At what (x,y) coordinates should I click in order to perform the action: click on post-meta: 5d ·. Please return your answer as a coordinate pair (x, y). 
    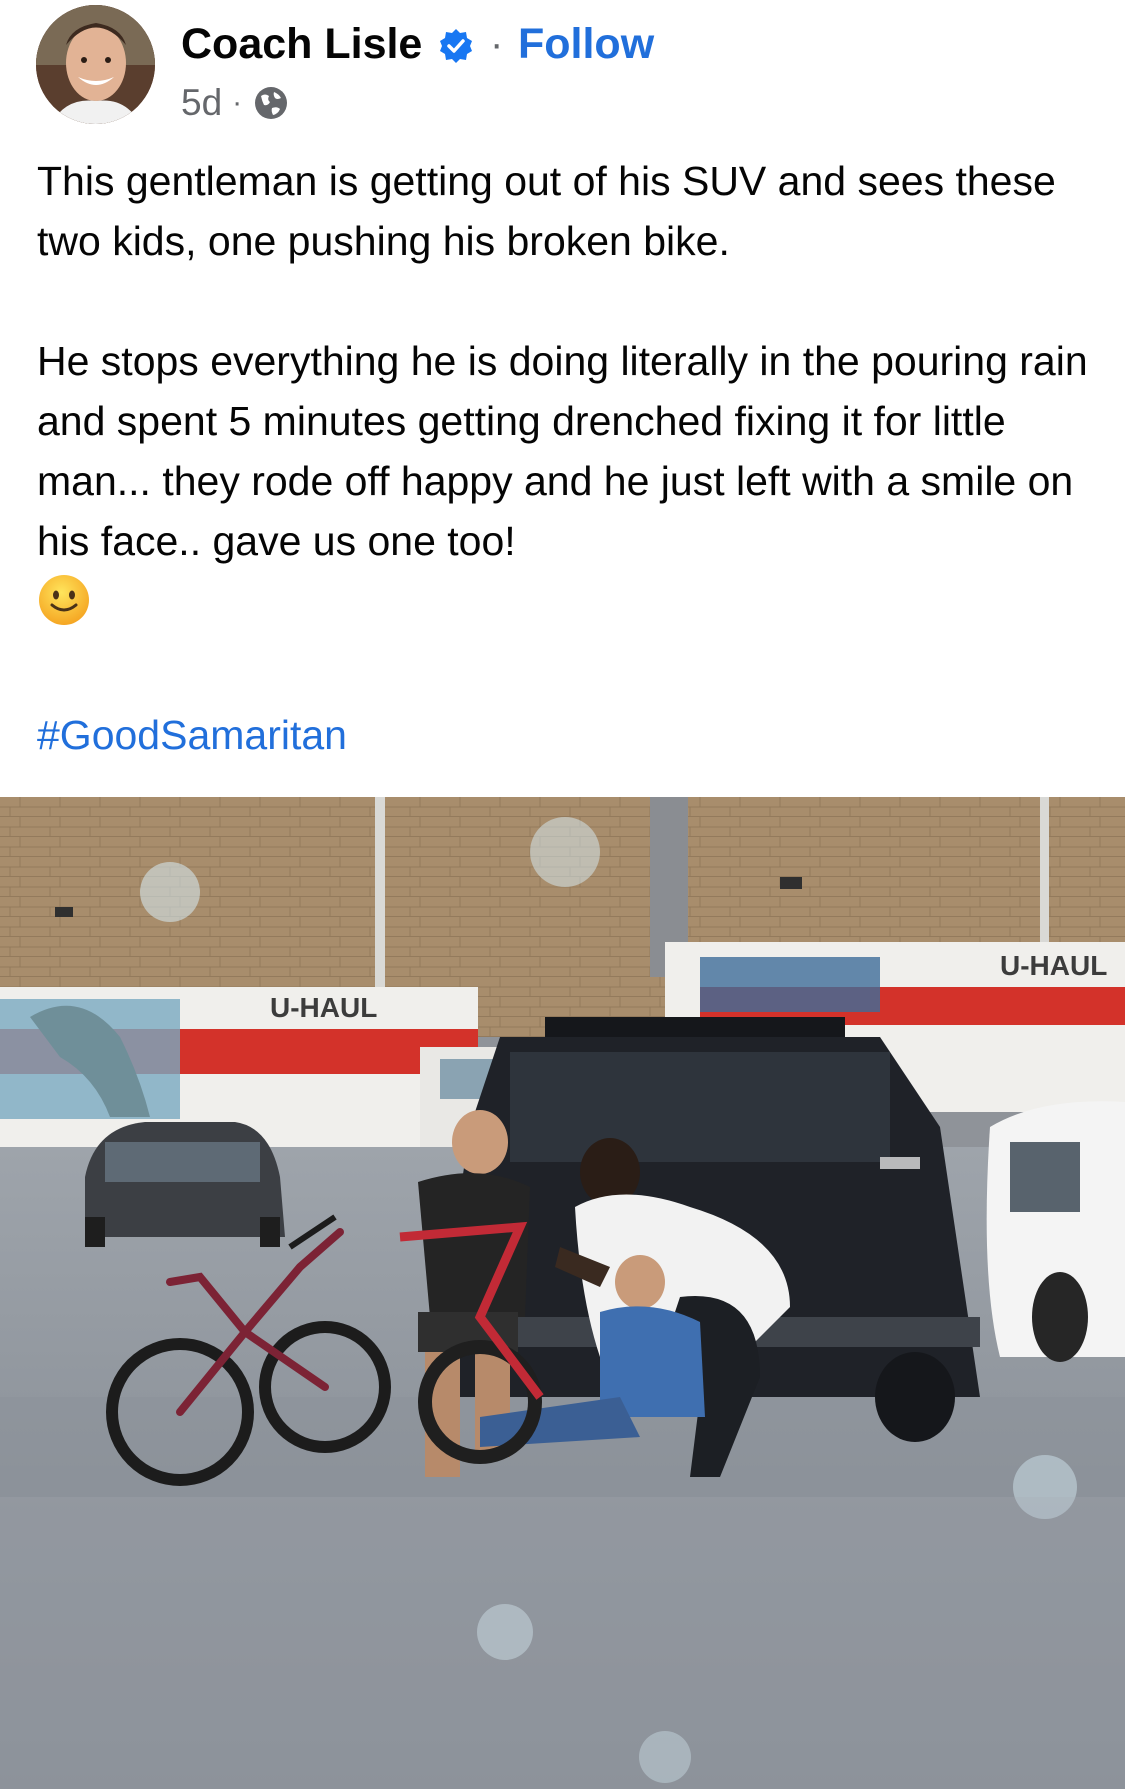
    Looking at the image, I should click on (235, 103).